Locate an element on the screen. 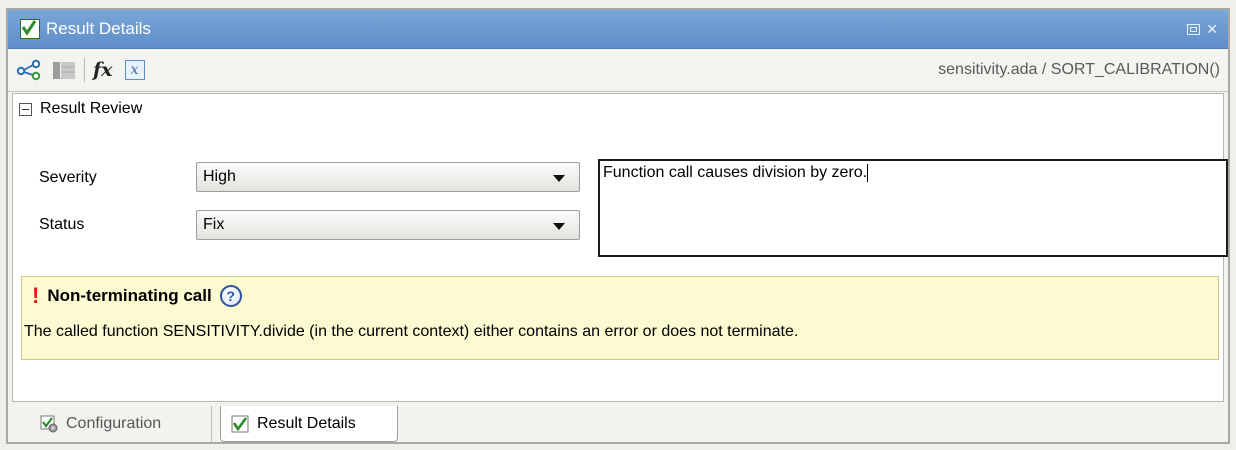 The width and height of the screenshot is (1236, 450). tab-result-details-label: Result Details is located at coordinates (306, 423).